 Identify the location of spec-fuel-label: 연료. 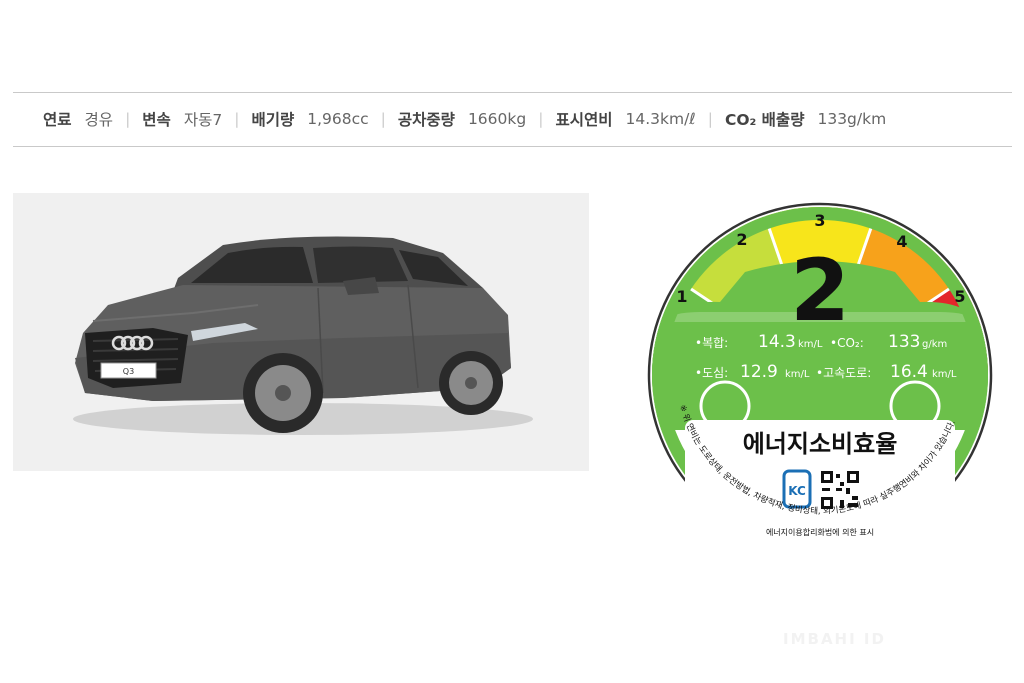
(57, 120).